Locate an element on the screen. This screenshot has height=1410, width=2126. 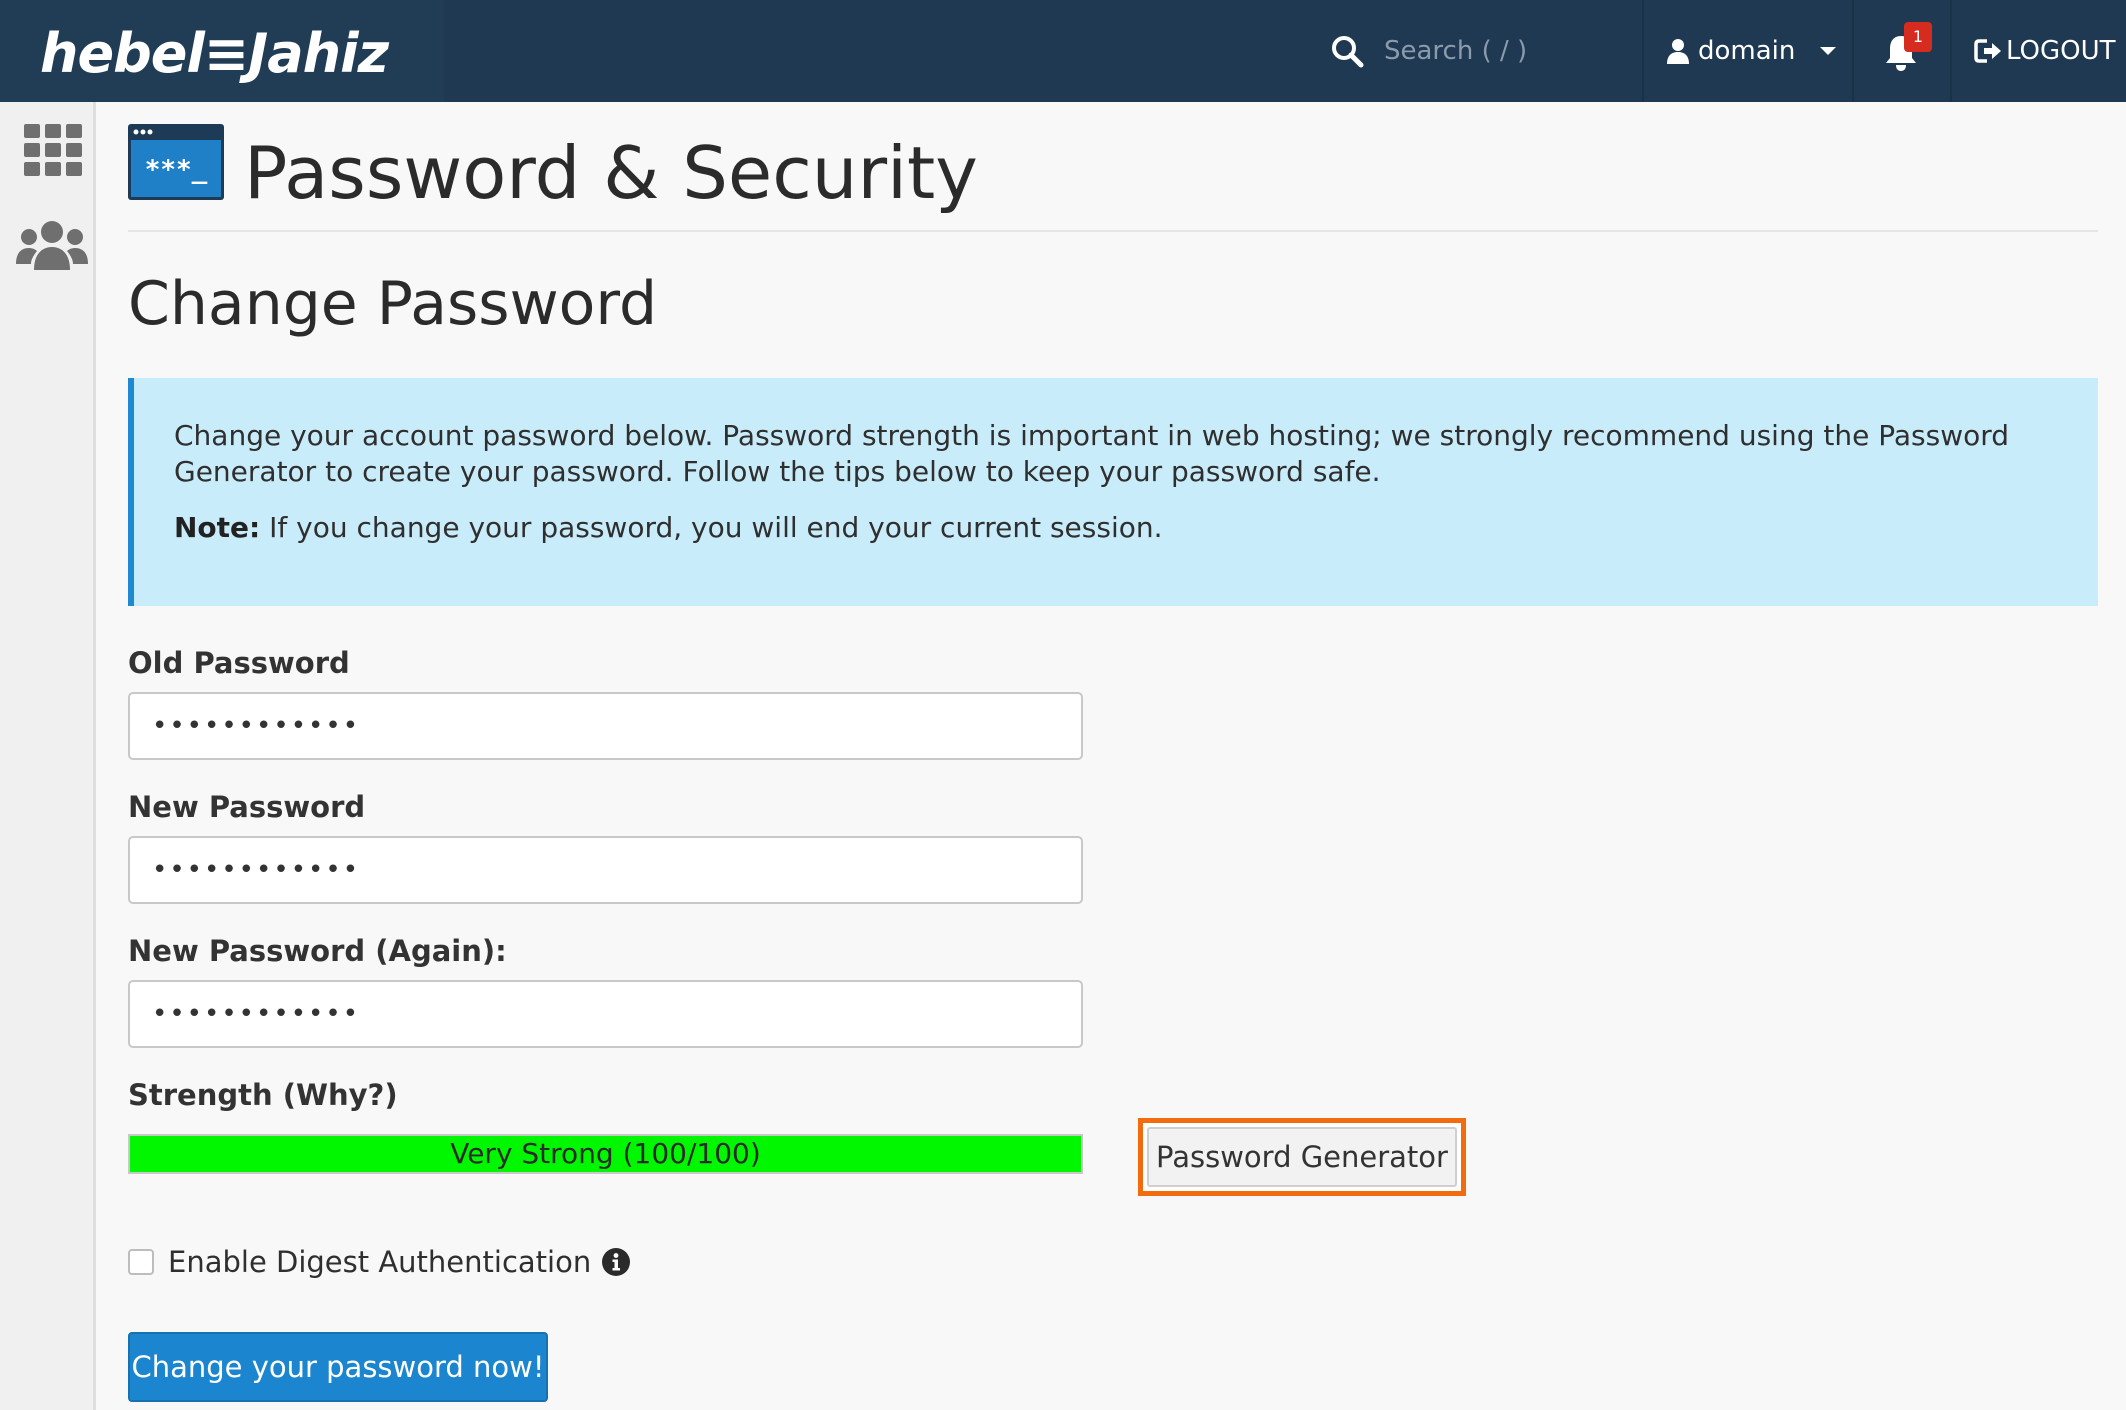
top-navbar: hebel≡Jahiz Search ( / ) domain 1 LOGOUT is located at coordinates (1063, 51).